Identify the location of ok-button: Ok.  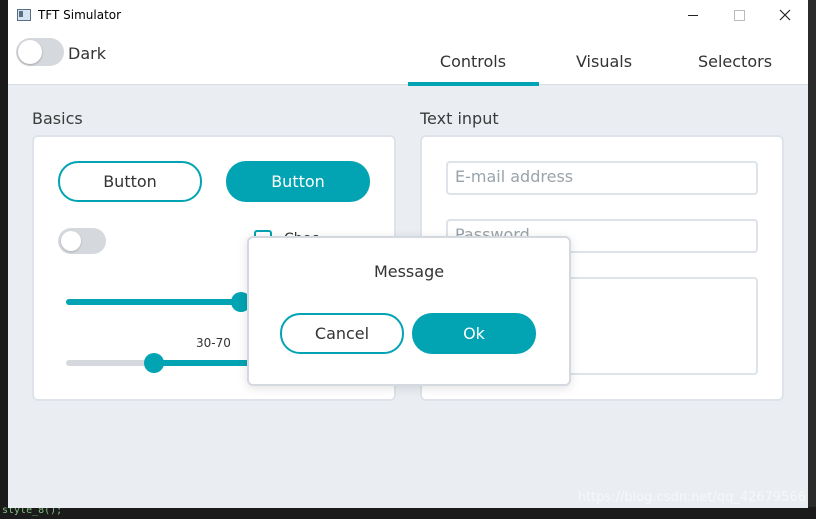
(474, 333).